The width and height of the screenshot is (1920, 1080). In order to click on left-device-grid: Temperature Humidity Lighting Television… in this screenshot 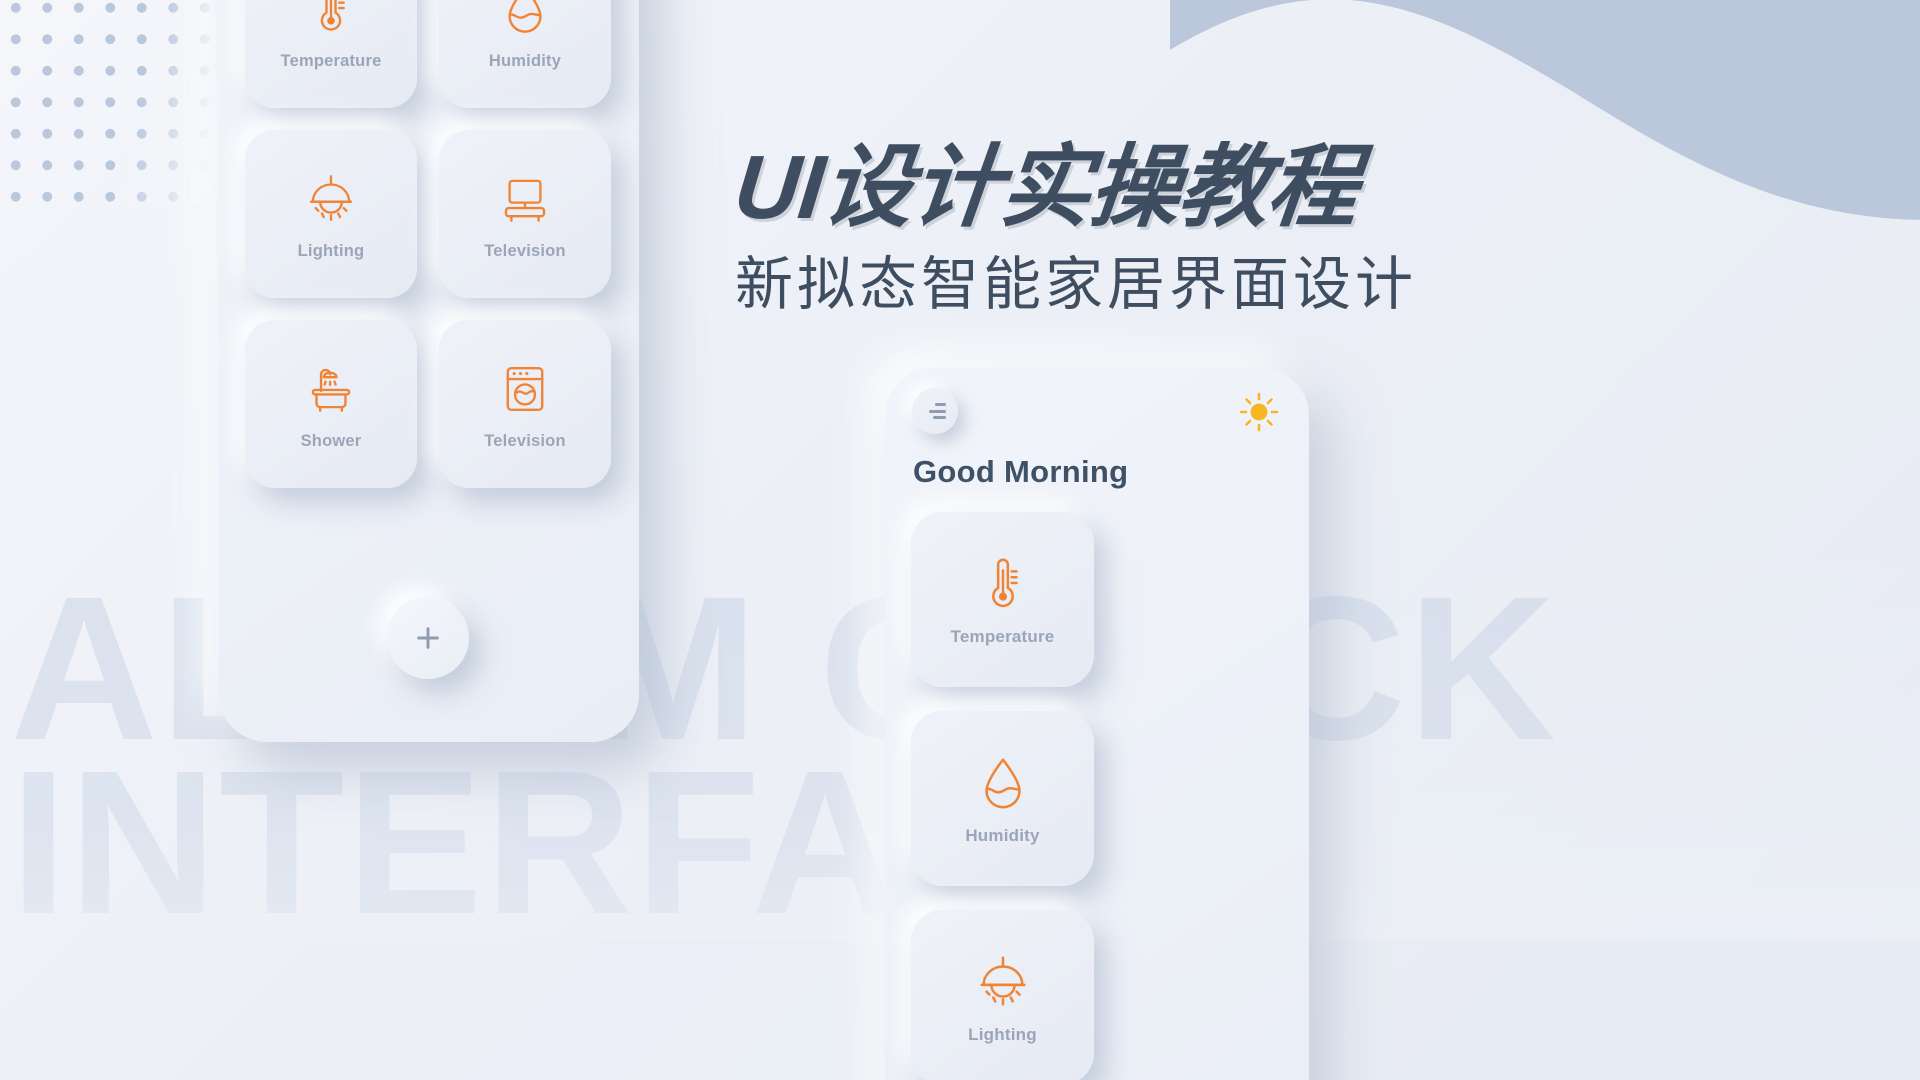, I will do `click(429, 244)`.